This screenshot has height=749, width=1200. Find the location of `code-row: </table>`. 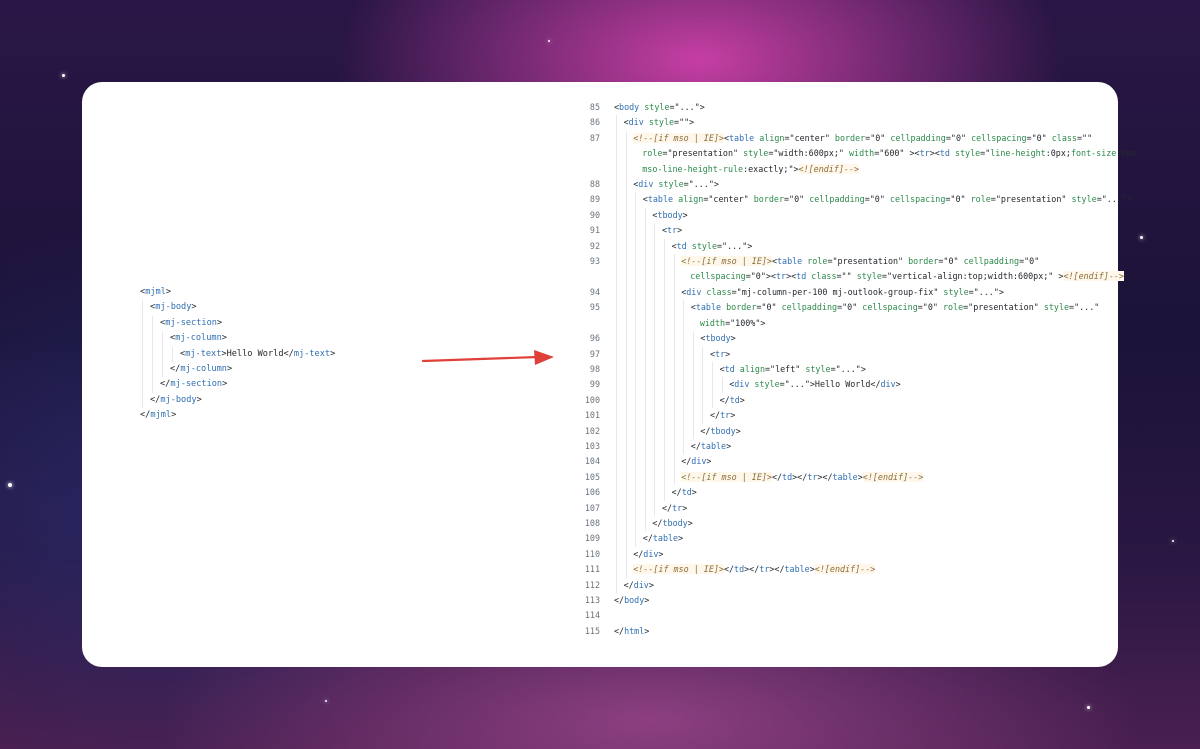

code-row: </table> is located at coordinates (672, 446).